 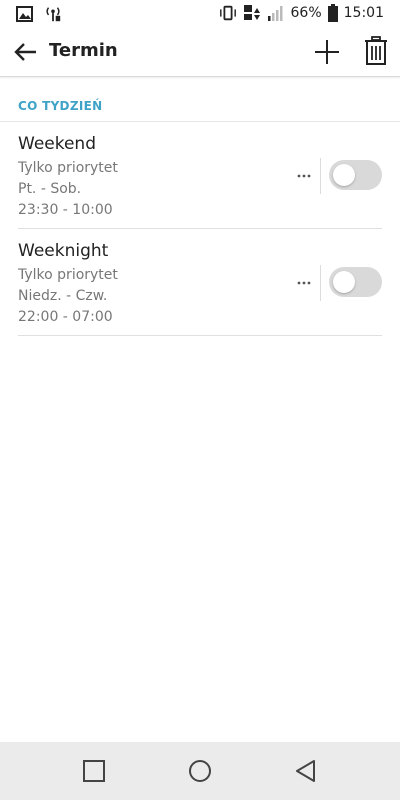 I want to click on vibrate-icon, so click(x=227, y=13).